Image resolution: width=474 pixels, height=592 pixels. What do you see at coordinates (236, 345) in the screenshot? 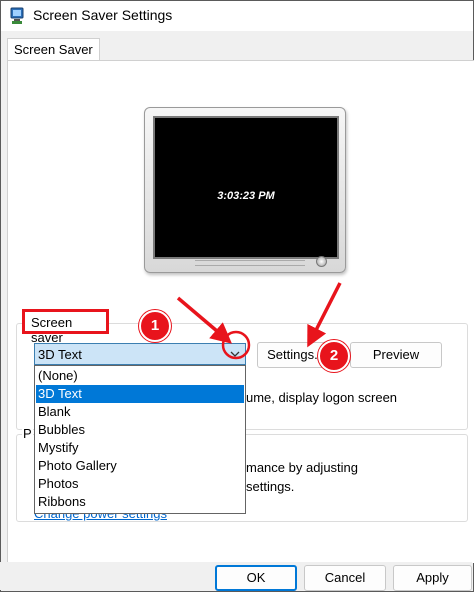
I see `annotation-circle` at bounding box center [236, 345].